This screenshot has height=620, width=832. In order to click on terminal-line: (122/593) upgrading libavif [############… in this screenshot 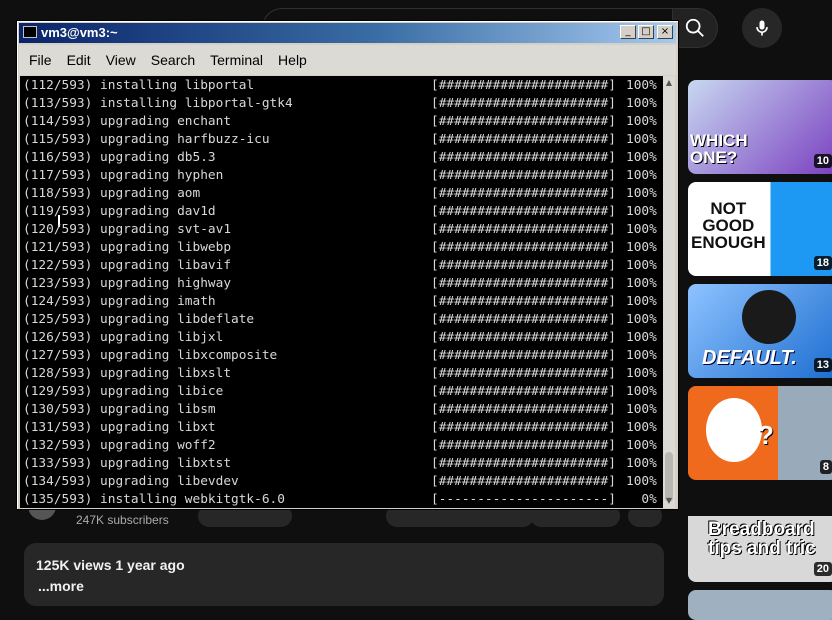, I will do `click(340, 266)`.